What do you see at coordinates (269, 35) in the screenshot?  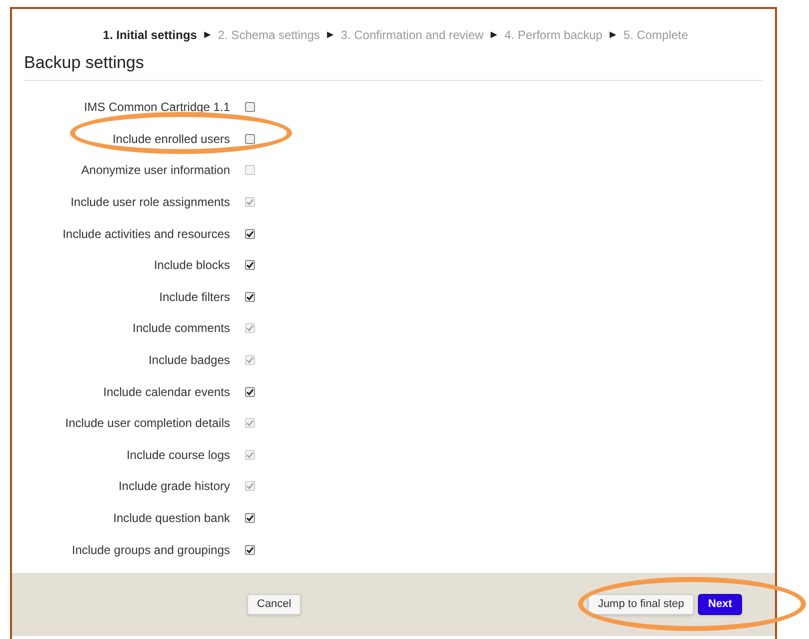 I see `step-label: 2. Schema settings` at bounding box center [269, 35].